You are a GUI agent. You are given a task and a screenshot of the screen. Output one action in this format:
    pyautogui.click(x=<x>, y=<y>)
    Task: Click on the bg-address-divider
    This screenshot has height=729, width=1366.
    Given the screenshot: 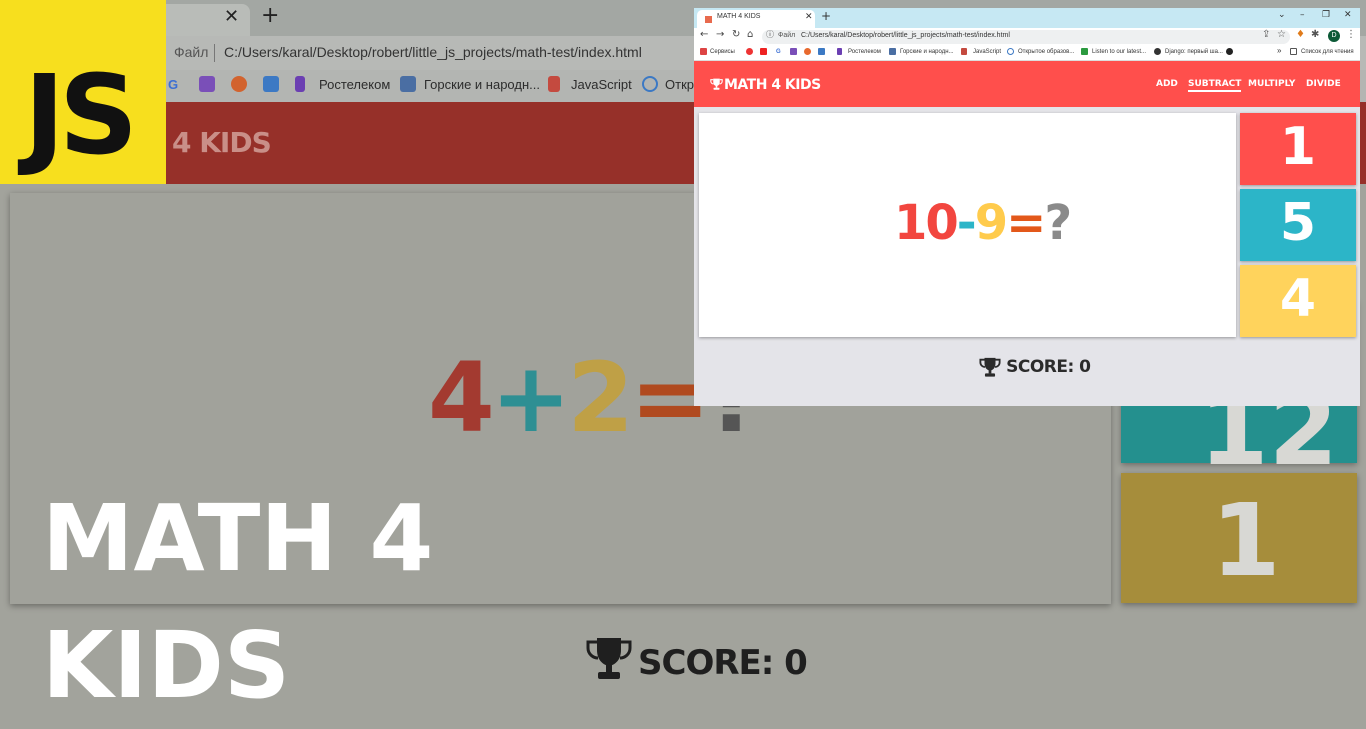 What is the action you would take?
    pyautogui.click(x=214, y=53)
    